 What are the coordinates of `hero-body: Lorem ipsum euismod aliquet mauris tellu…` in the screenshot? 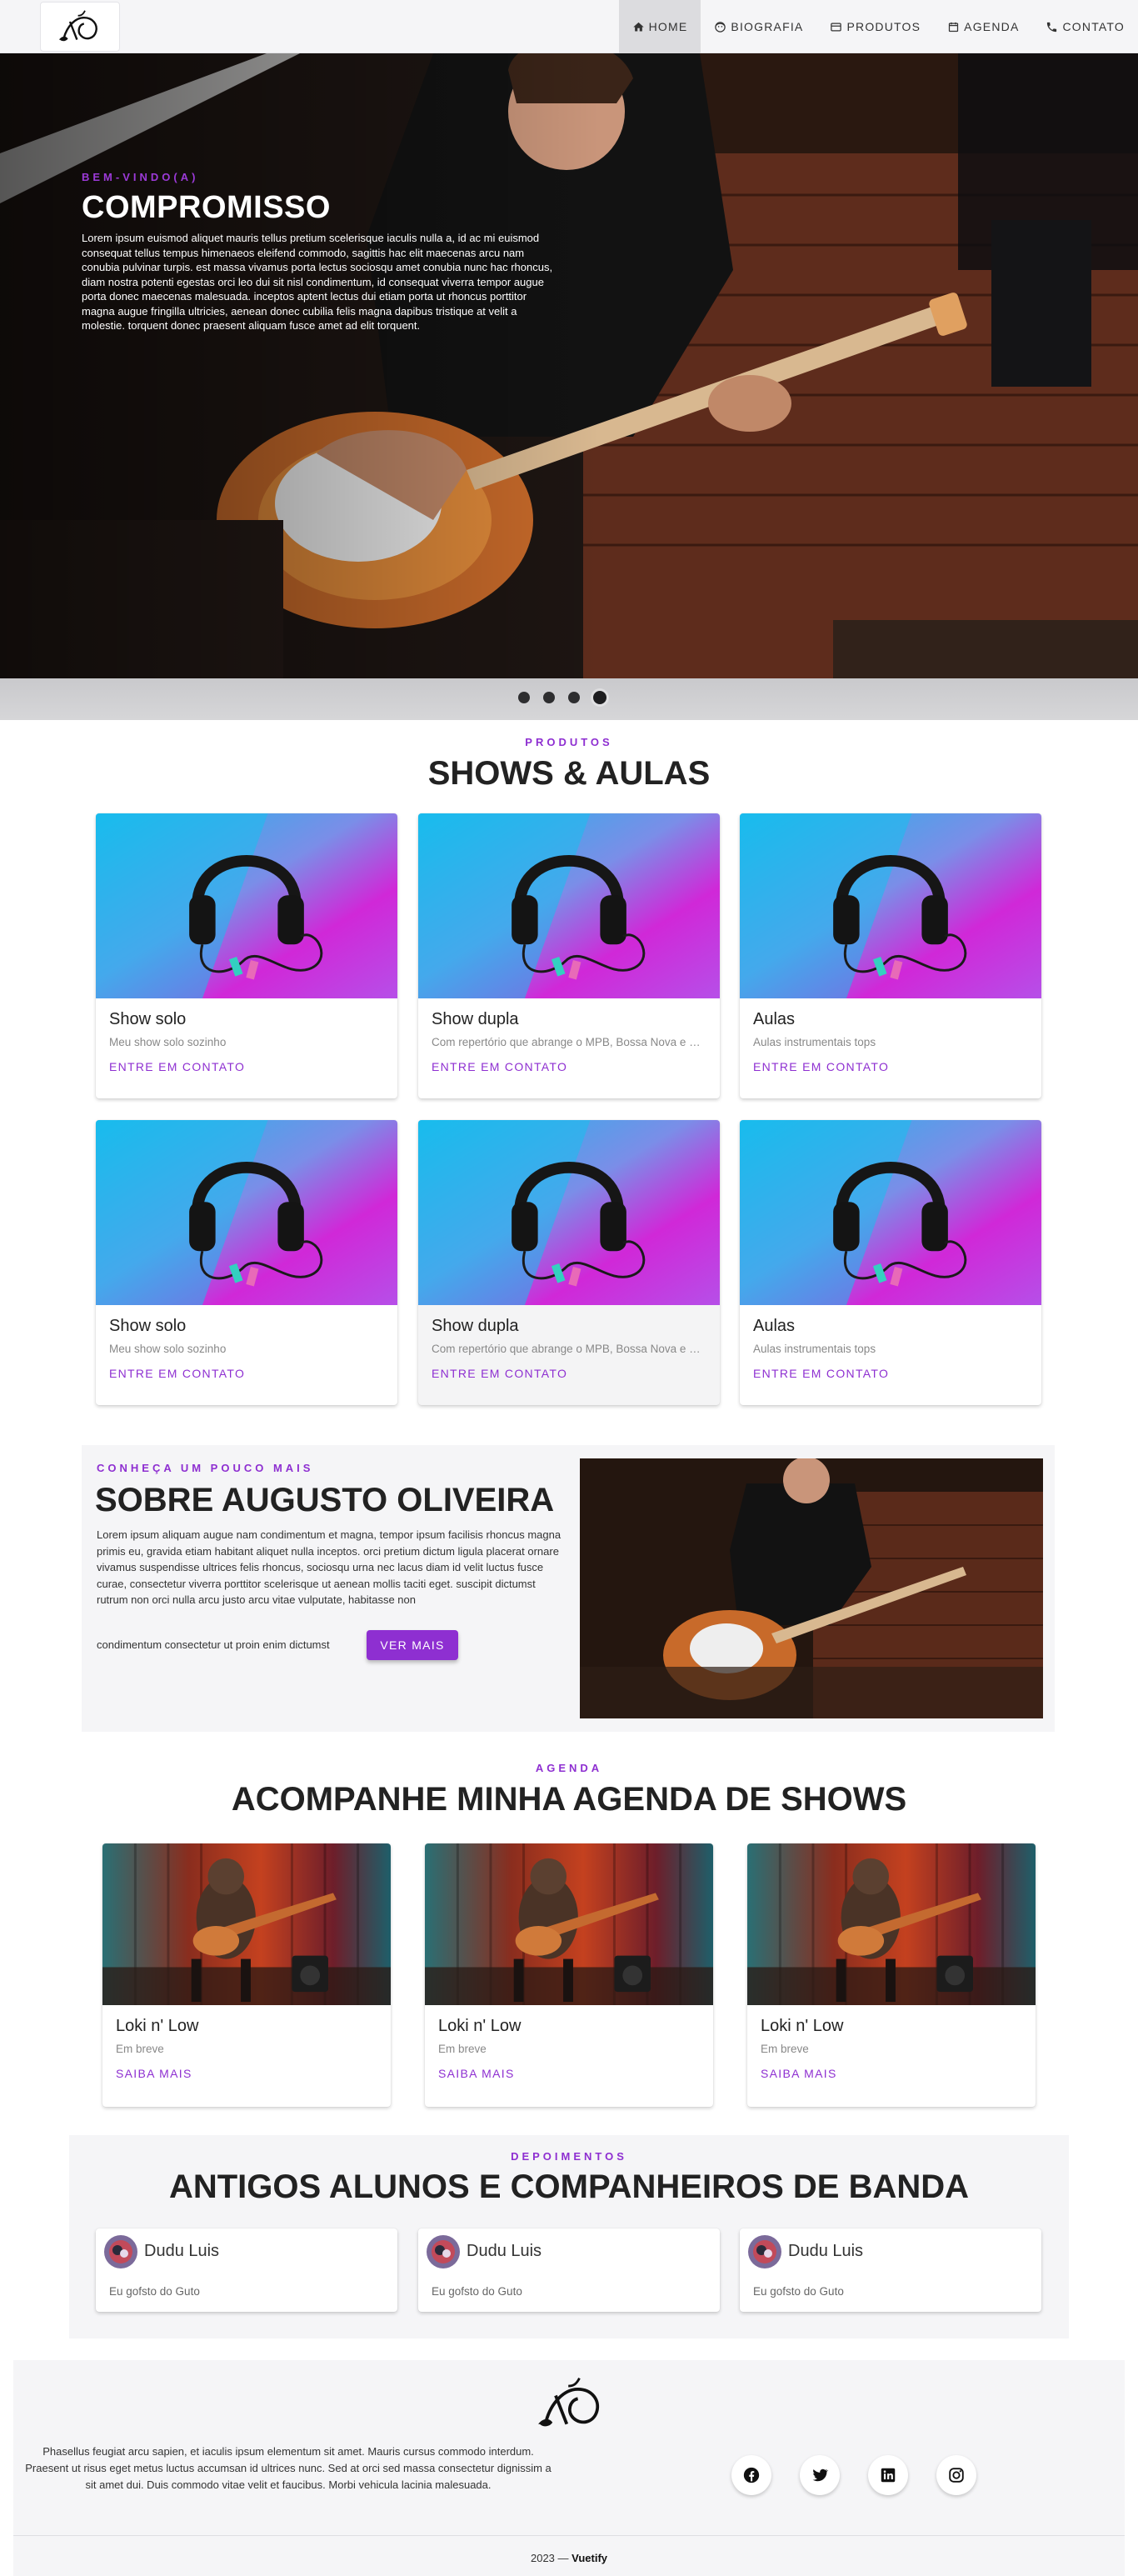 It's located at (318, 282).